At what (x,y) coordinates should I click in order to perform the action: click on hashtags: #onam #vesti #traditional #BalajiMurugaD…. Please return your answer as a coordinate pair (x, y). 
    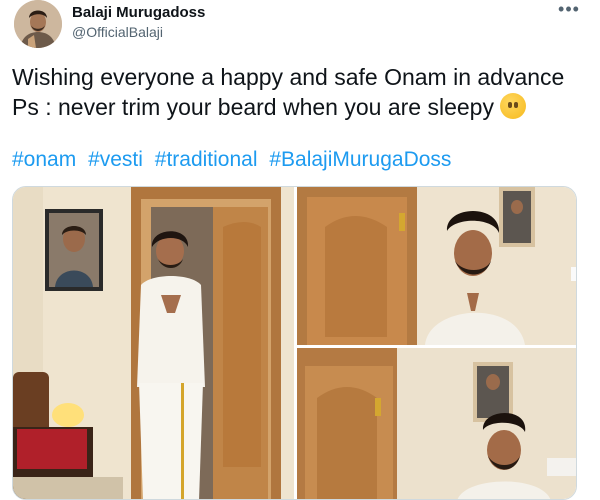
    Looking at the image, I should click on (234, 160).